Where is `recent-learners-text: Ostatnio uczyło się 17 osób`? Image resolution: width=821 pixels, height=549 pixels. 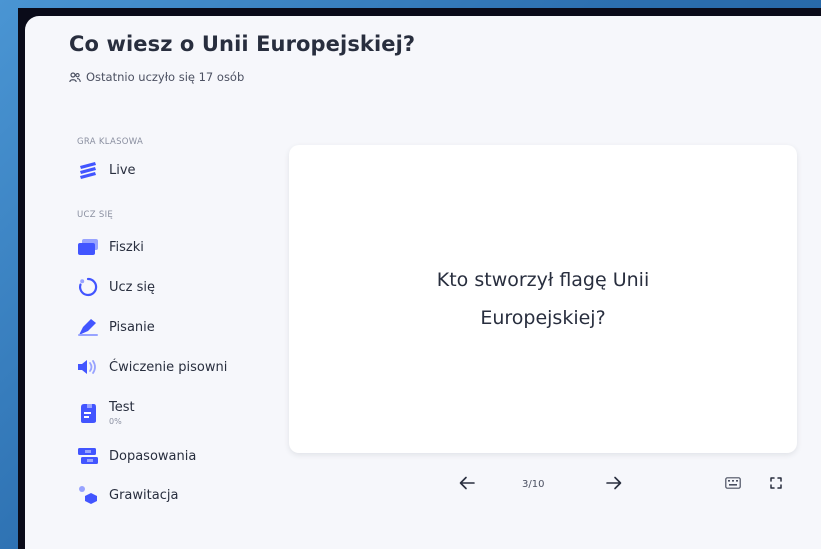 recent-learners-text: Ostatnio uczyło się 17 osób is located at coordinates (165, 77).